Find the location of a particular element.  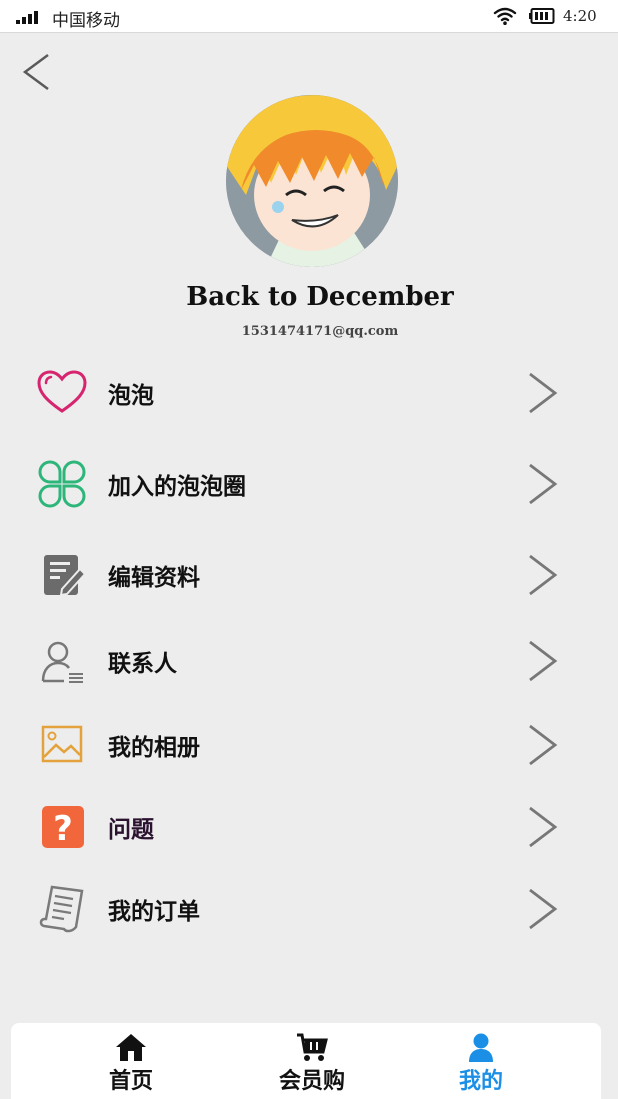

tab-label: 首页 is located at coordinates (130, 1081).